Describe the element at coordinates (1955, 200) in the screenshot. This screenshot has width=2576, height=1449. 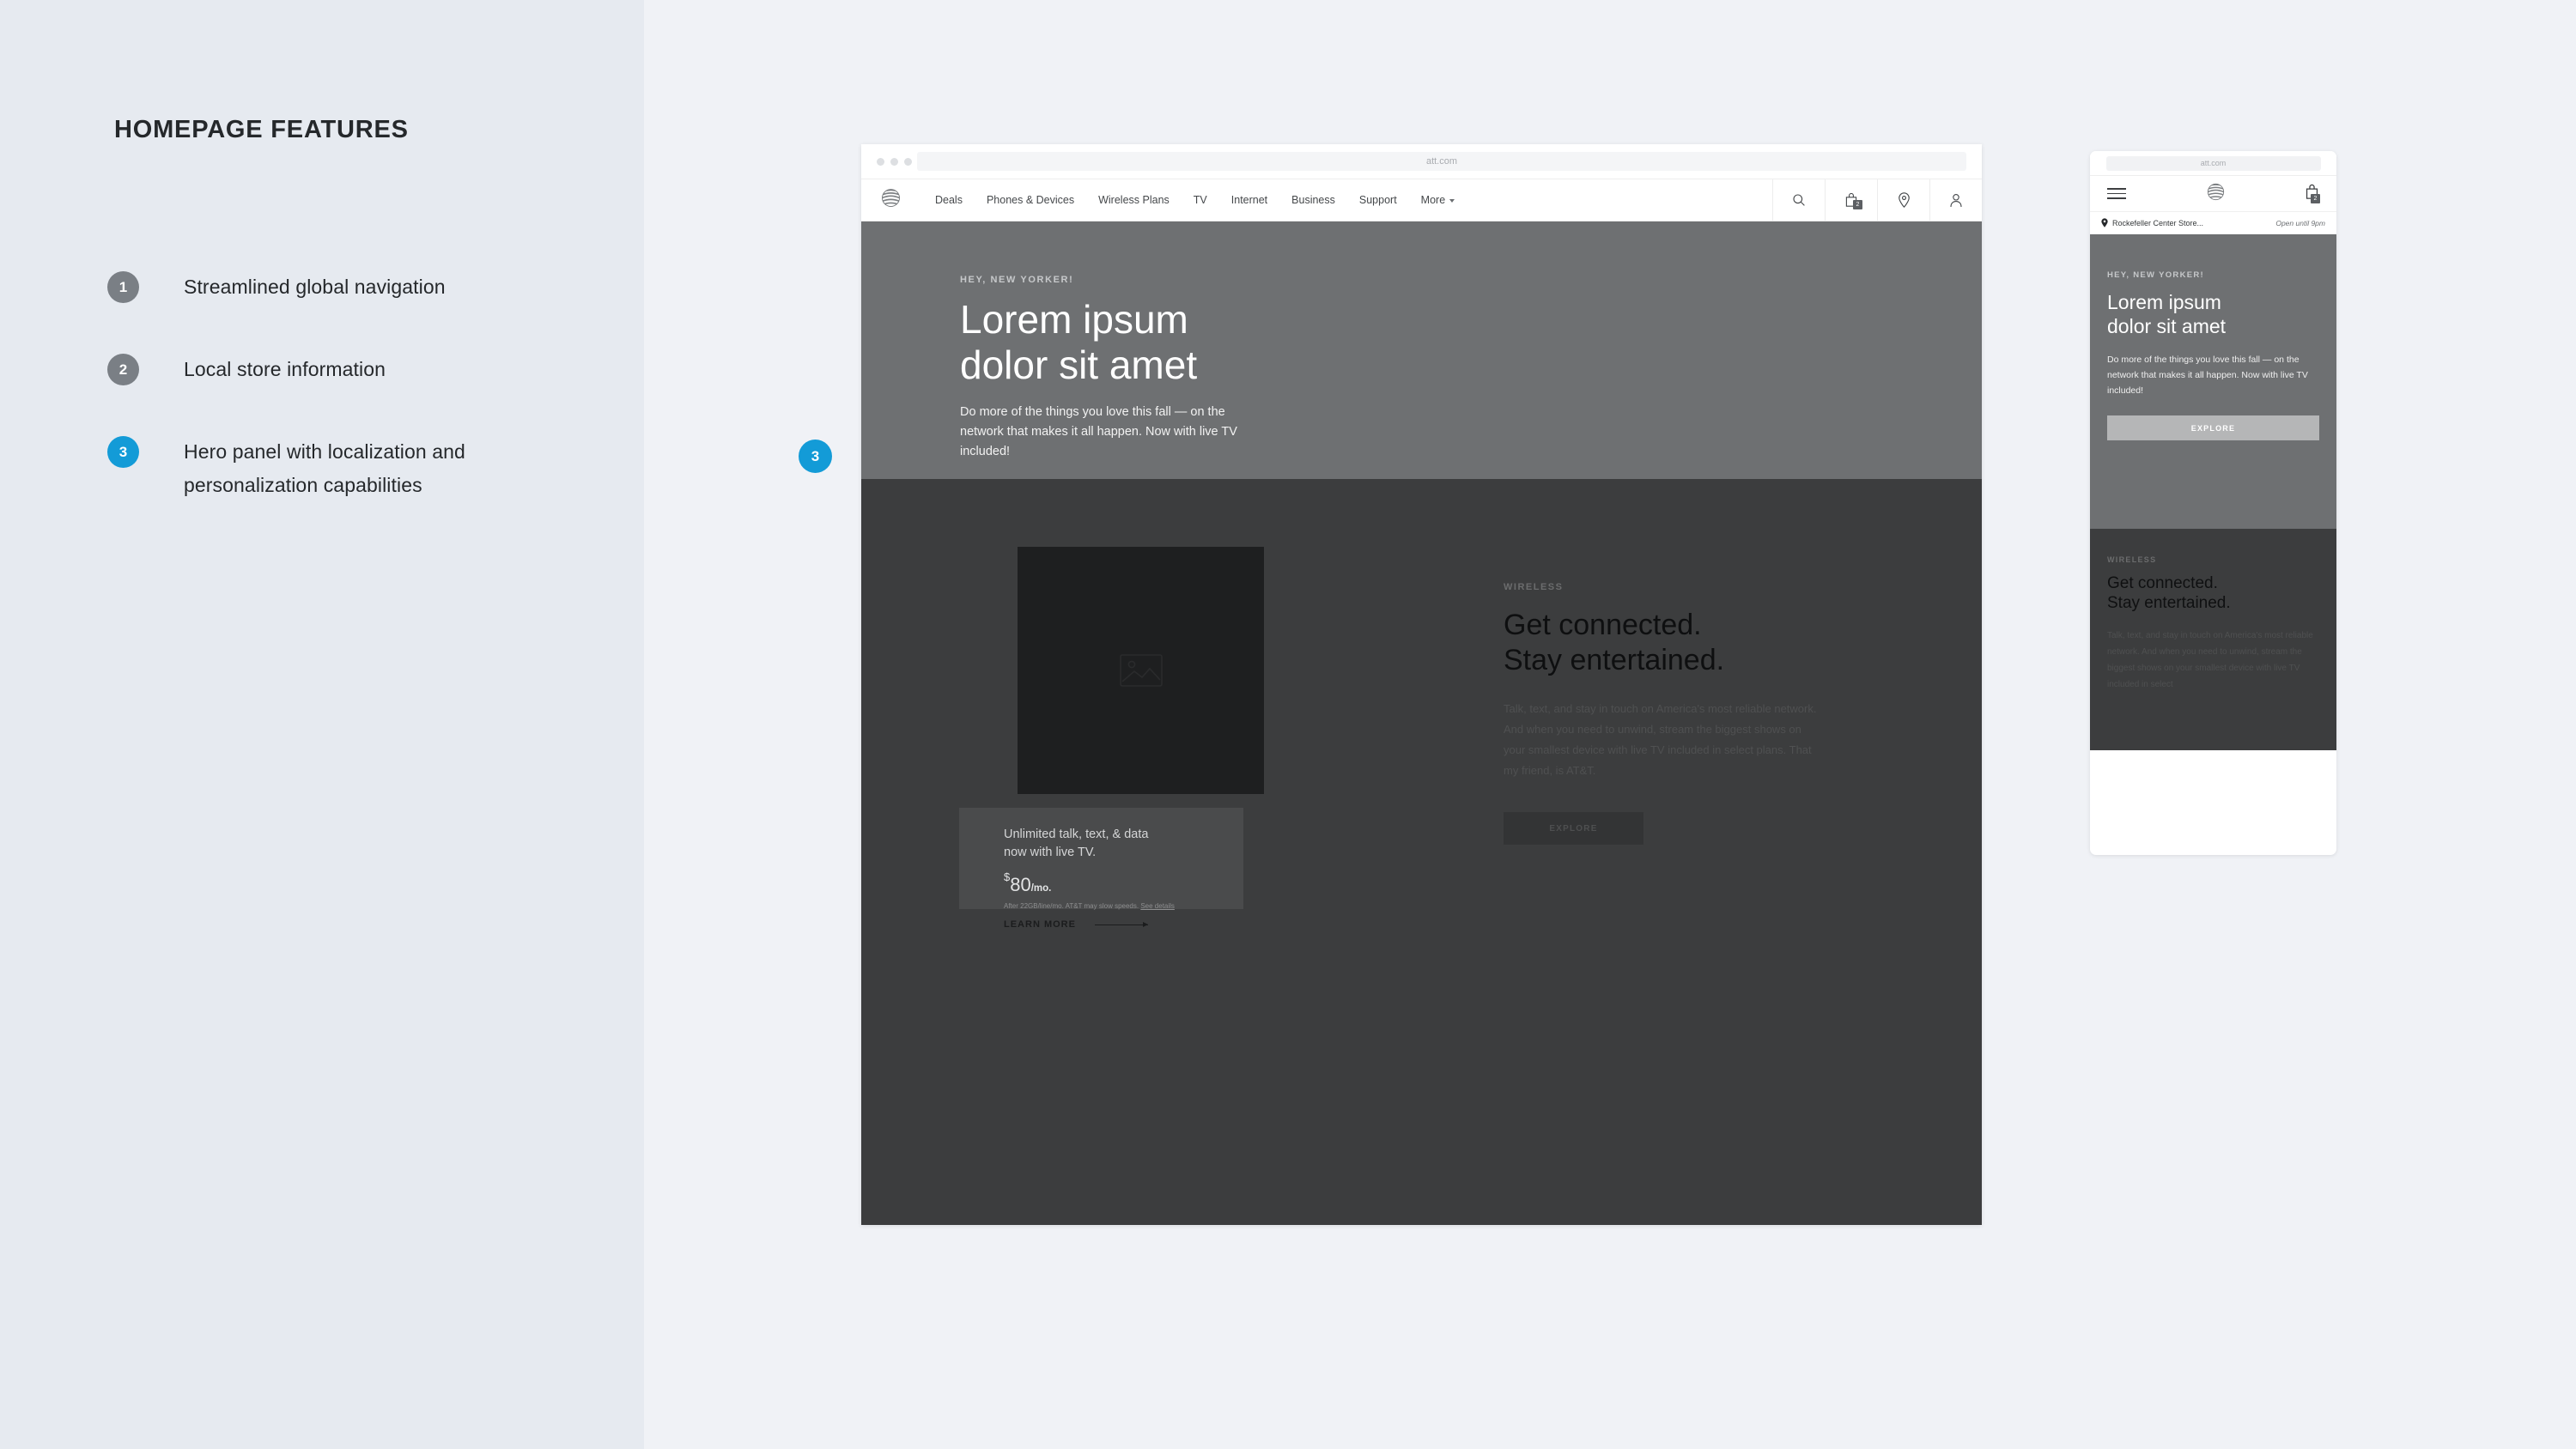
I see `account-person-icon` at that location.